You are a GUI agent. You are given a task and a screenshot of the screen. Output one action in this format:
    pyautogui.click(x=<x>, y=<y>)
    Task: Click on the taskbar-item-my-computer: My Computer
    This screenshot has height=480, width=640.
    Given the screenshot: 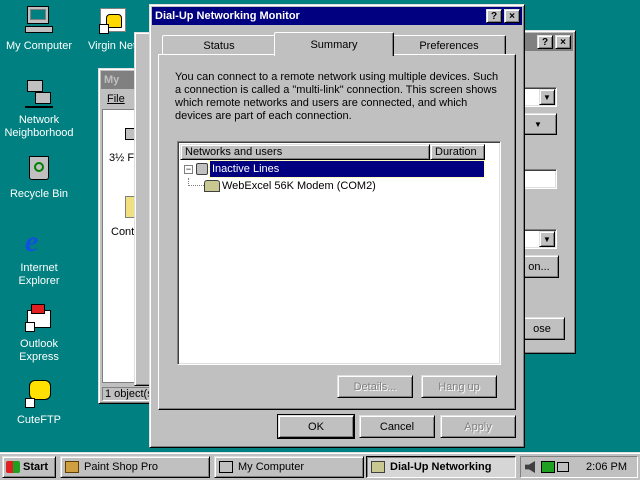 What is the action you would take?
    pyautogui.click(x=289, y=467)
    